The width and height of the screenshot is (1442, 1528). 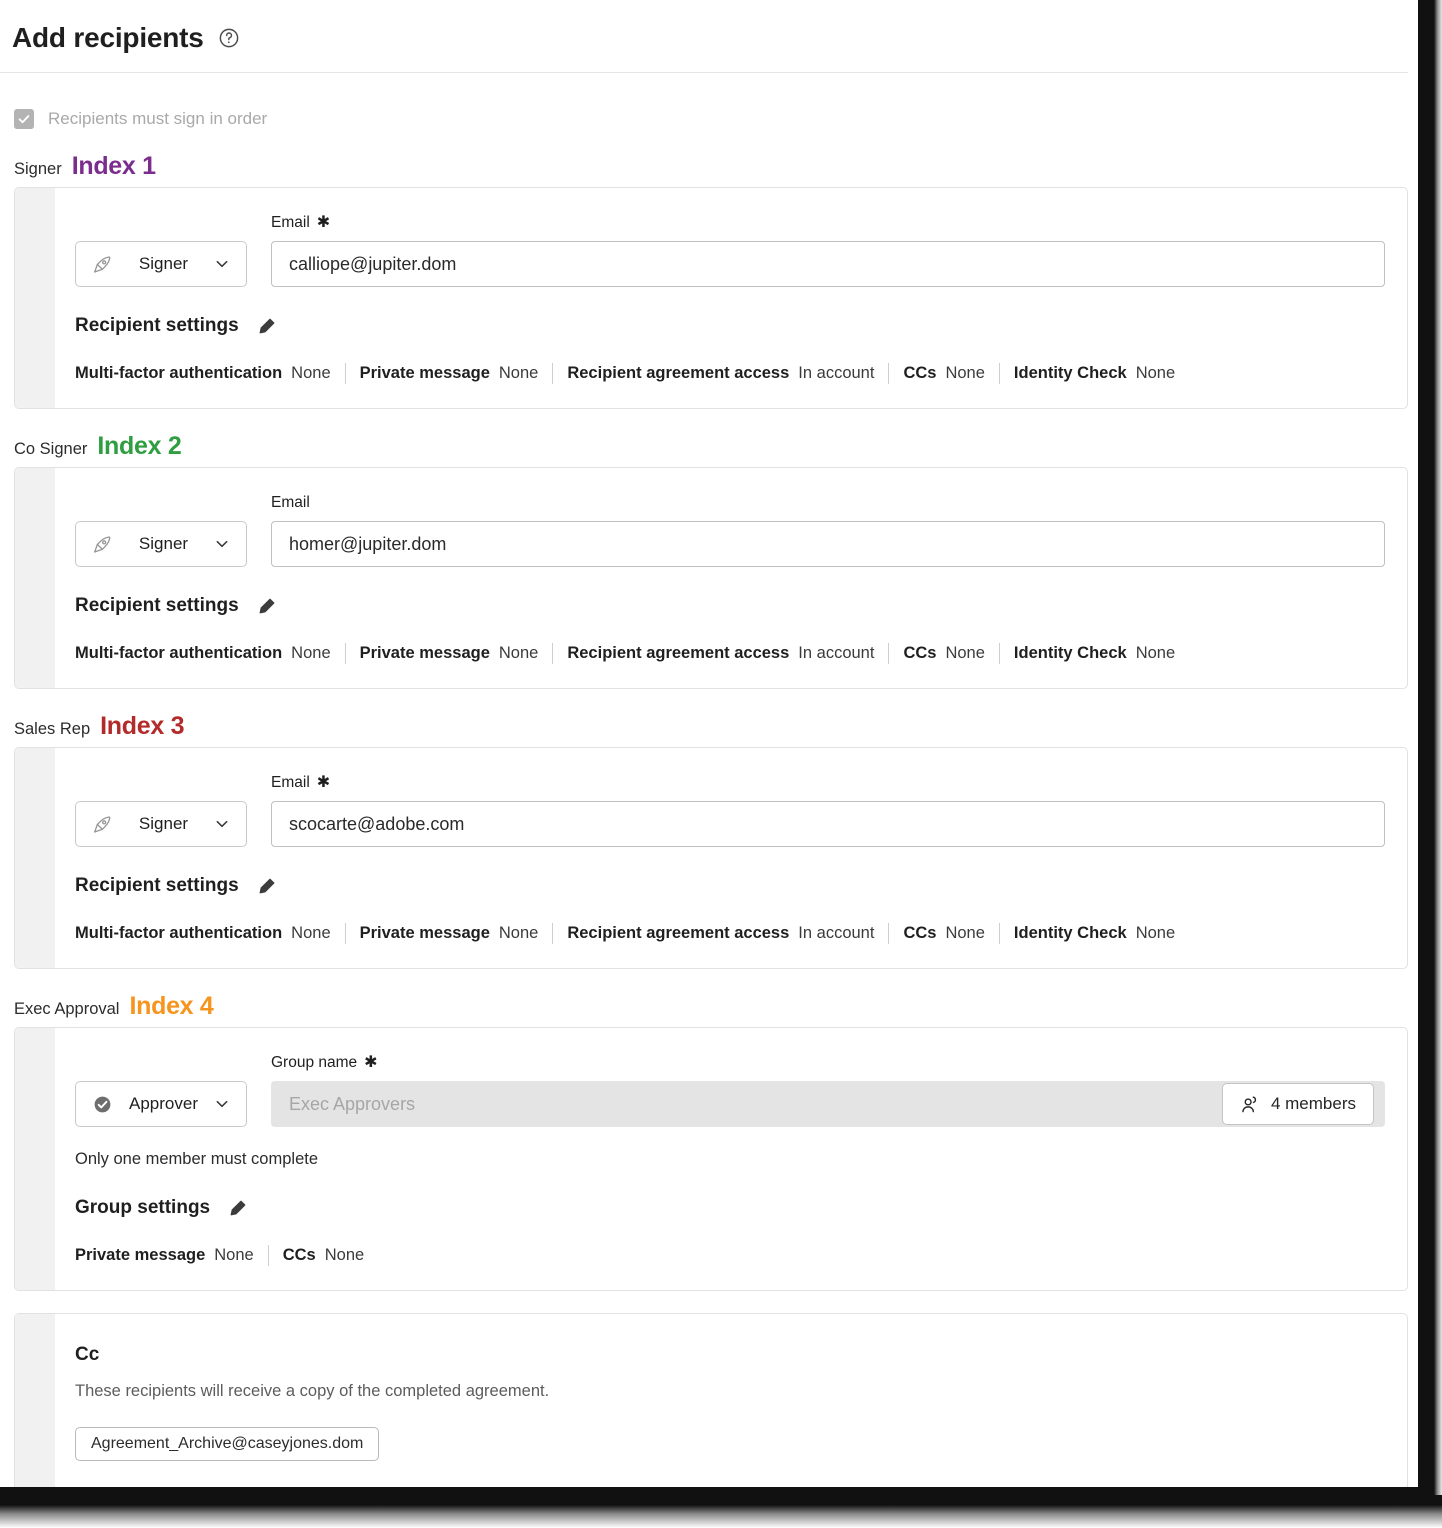 I want to click on recipient-email-input-2: homer@jupiter.dom, so click(x=828, y=544).